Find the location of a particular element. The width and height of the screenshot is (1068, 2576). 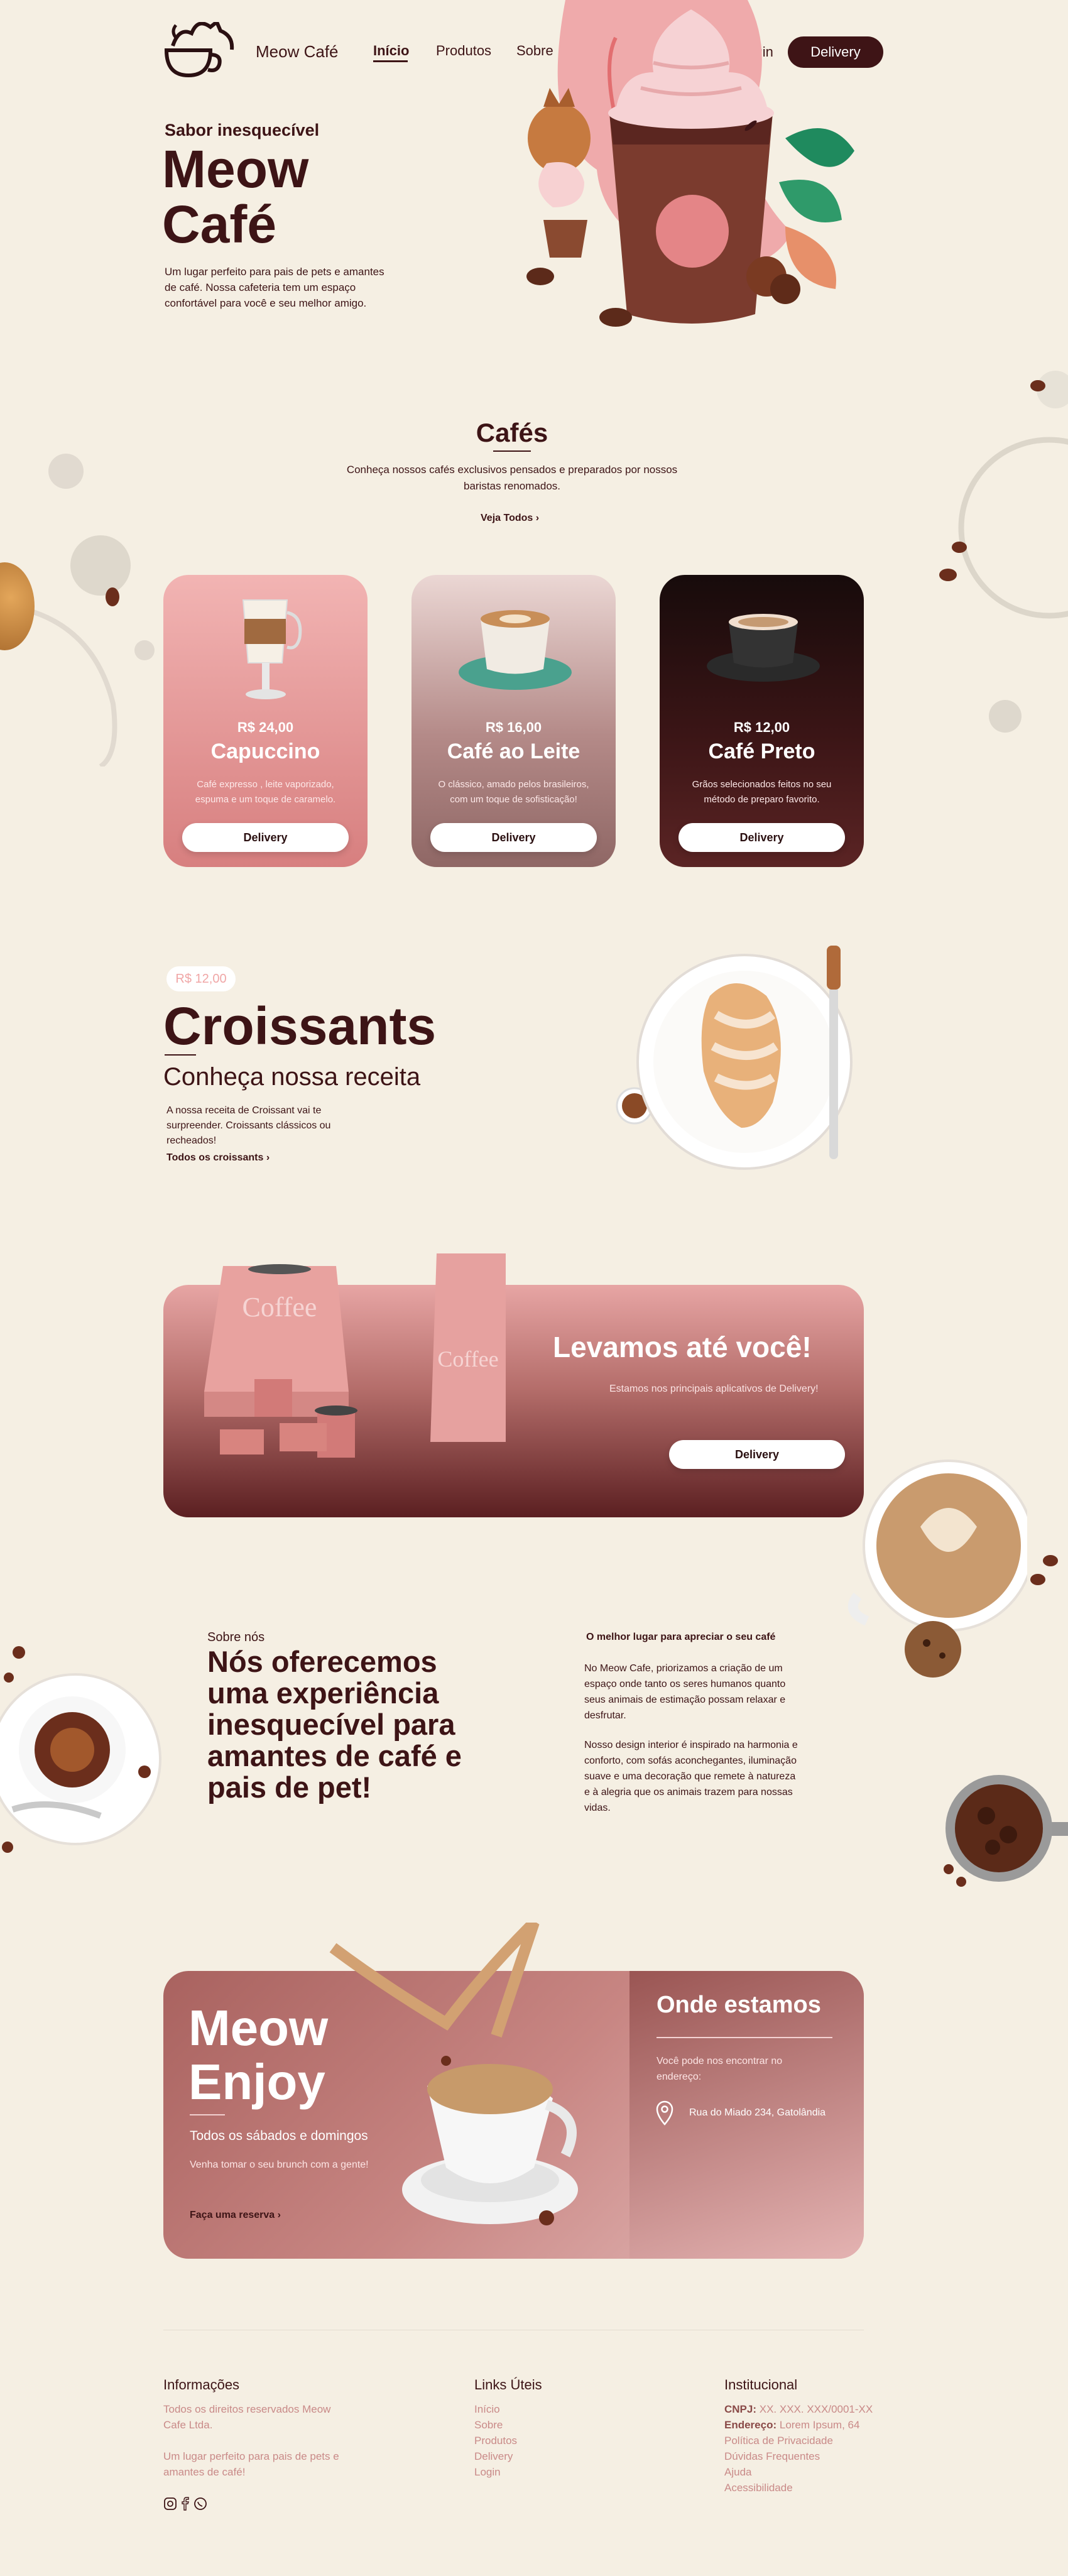

croissants-title-underline is located at coordinates (180, 1055).